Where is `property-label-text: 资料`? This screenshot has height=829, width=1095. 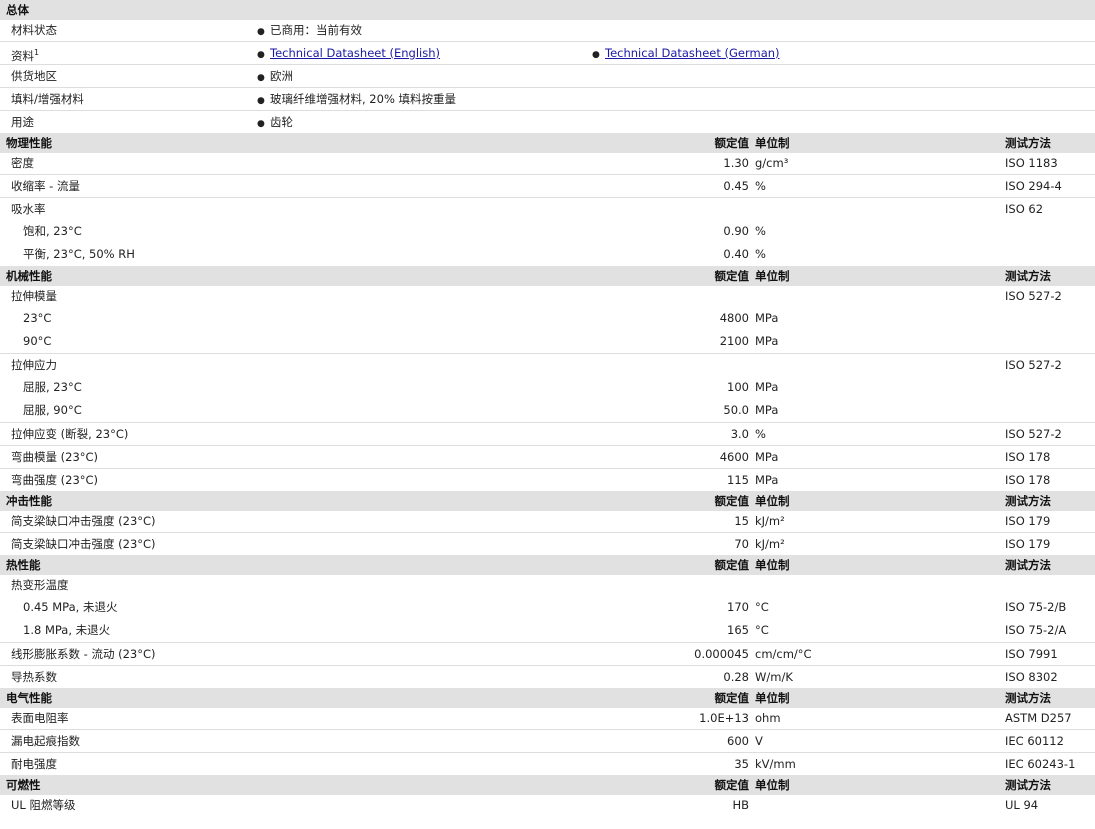
property-label-text: 资料 is located at coordinates (22, 56).